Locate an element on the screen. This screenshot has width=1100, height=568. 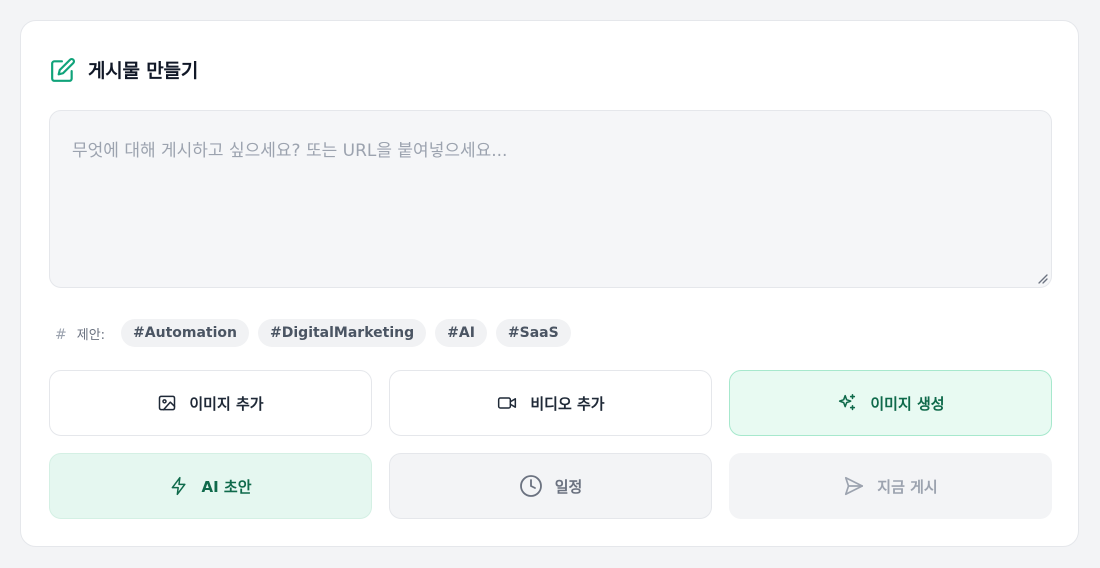
card-header: 게시물 만들기 is located at coordinates (124, 69).